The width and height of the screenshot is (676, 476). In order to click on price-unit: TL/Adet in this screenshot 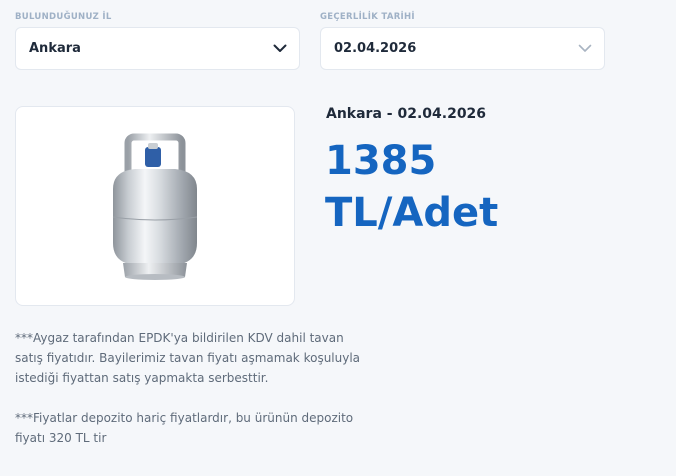, I will do `click(412, 213)`.